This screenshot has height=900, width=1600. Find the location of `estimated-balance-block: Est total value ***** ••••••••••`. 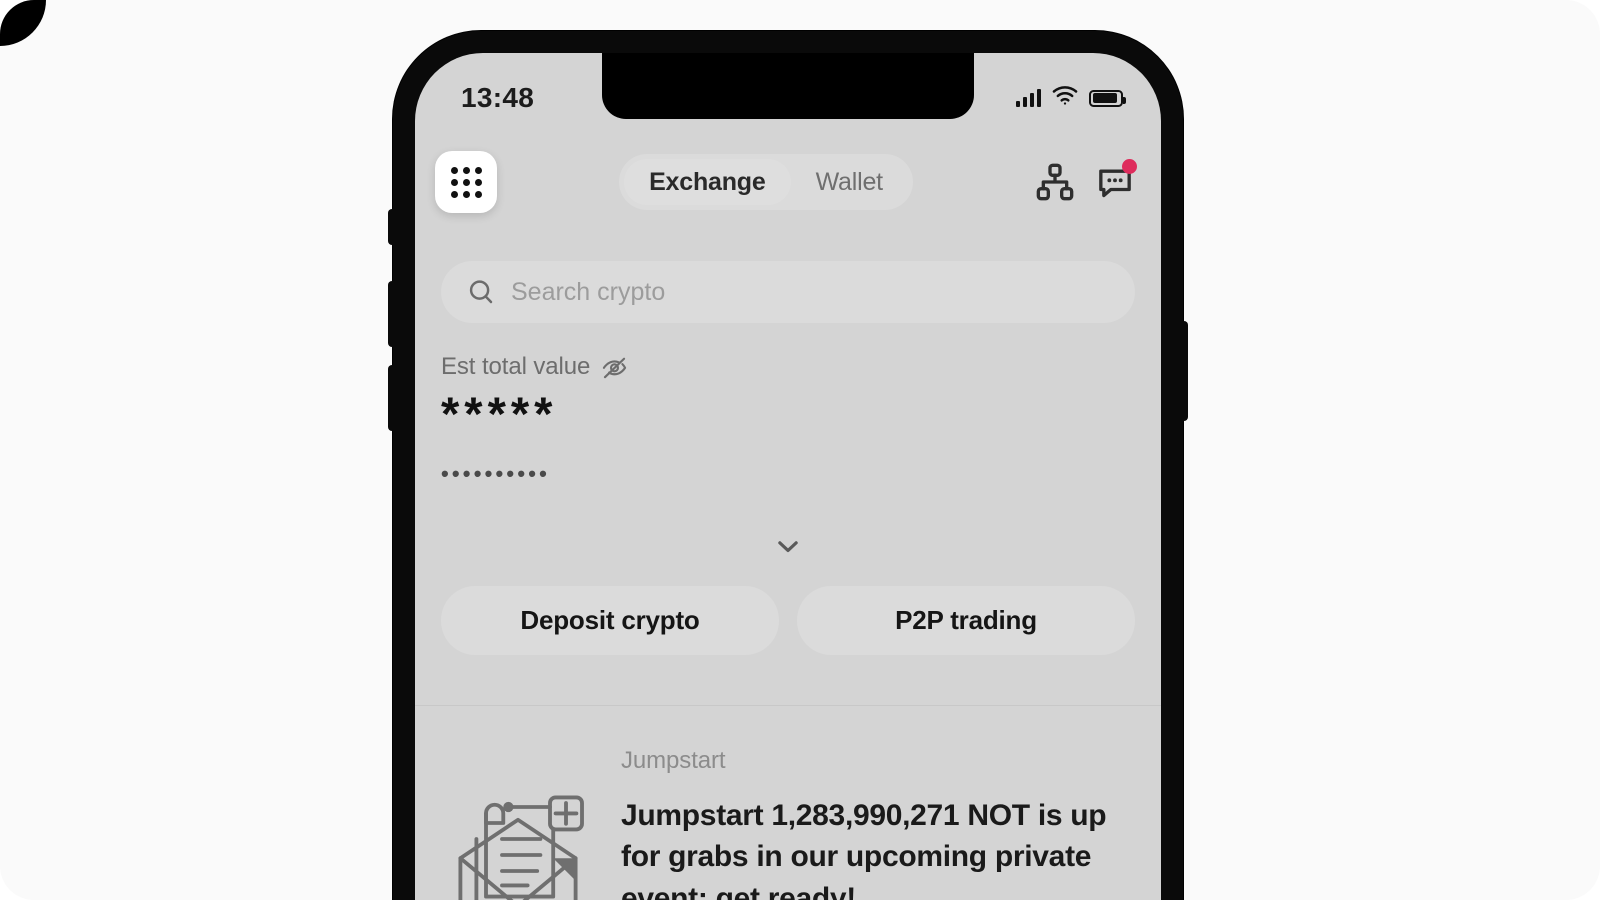

estimated-balance-block: Est total value ***** •••••••••• is located at coordinates (788, 420).